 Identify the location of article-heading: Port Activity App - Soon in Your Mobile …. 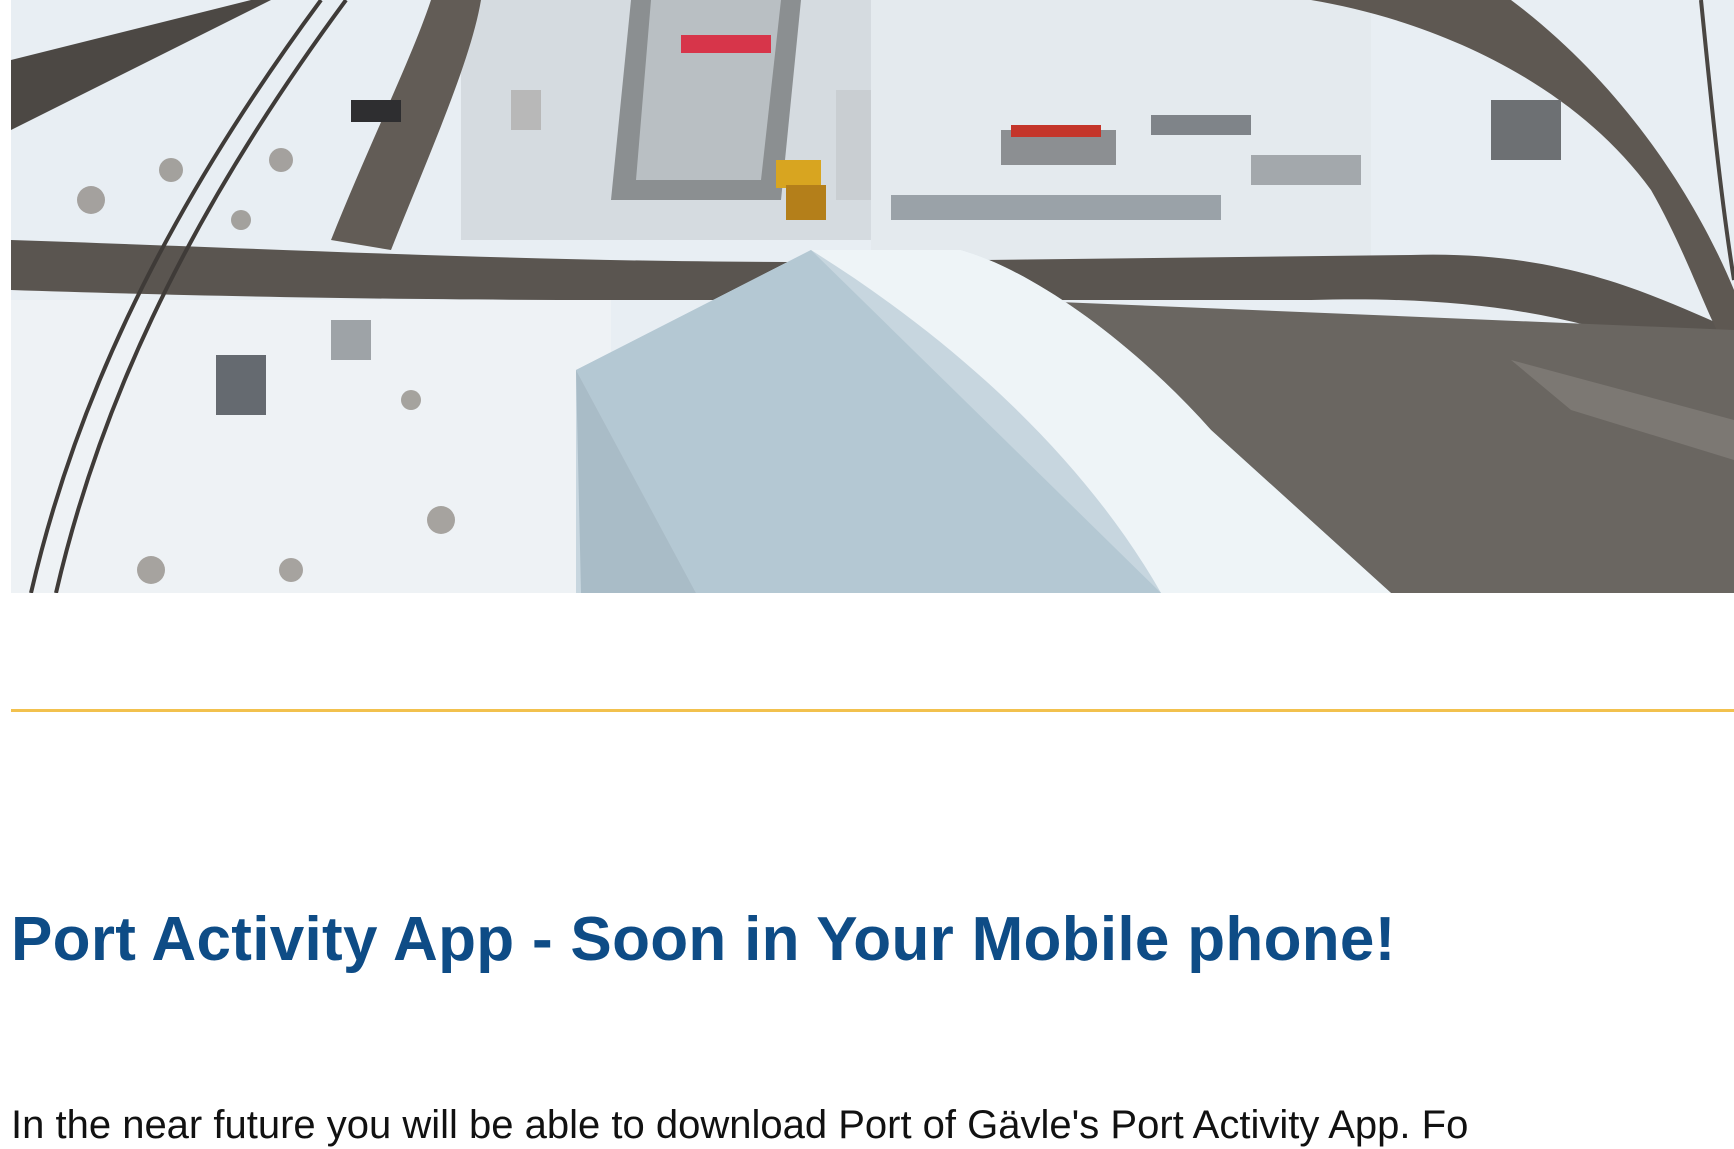
(703, 939).